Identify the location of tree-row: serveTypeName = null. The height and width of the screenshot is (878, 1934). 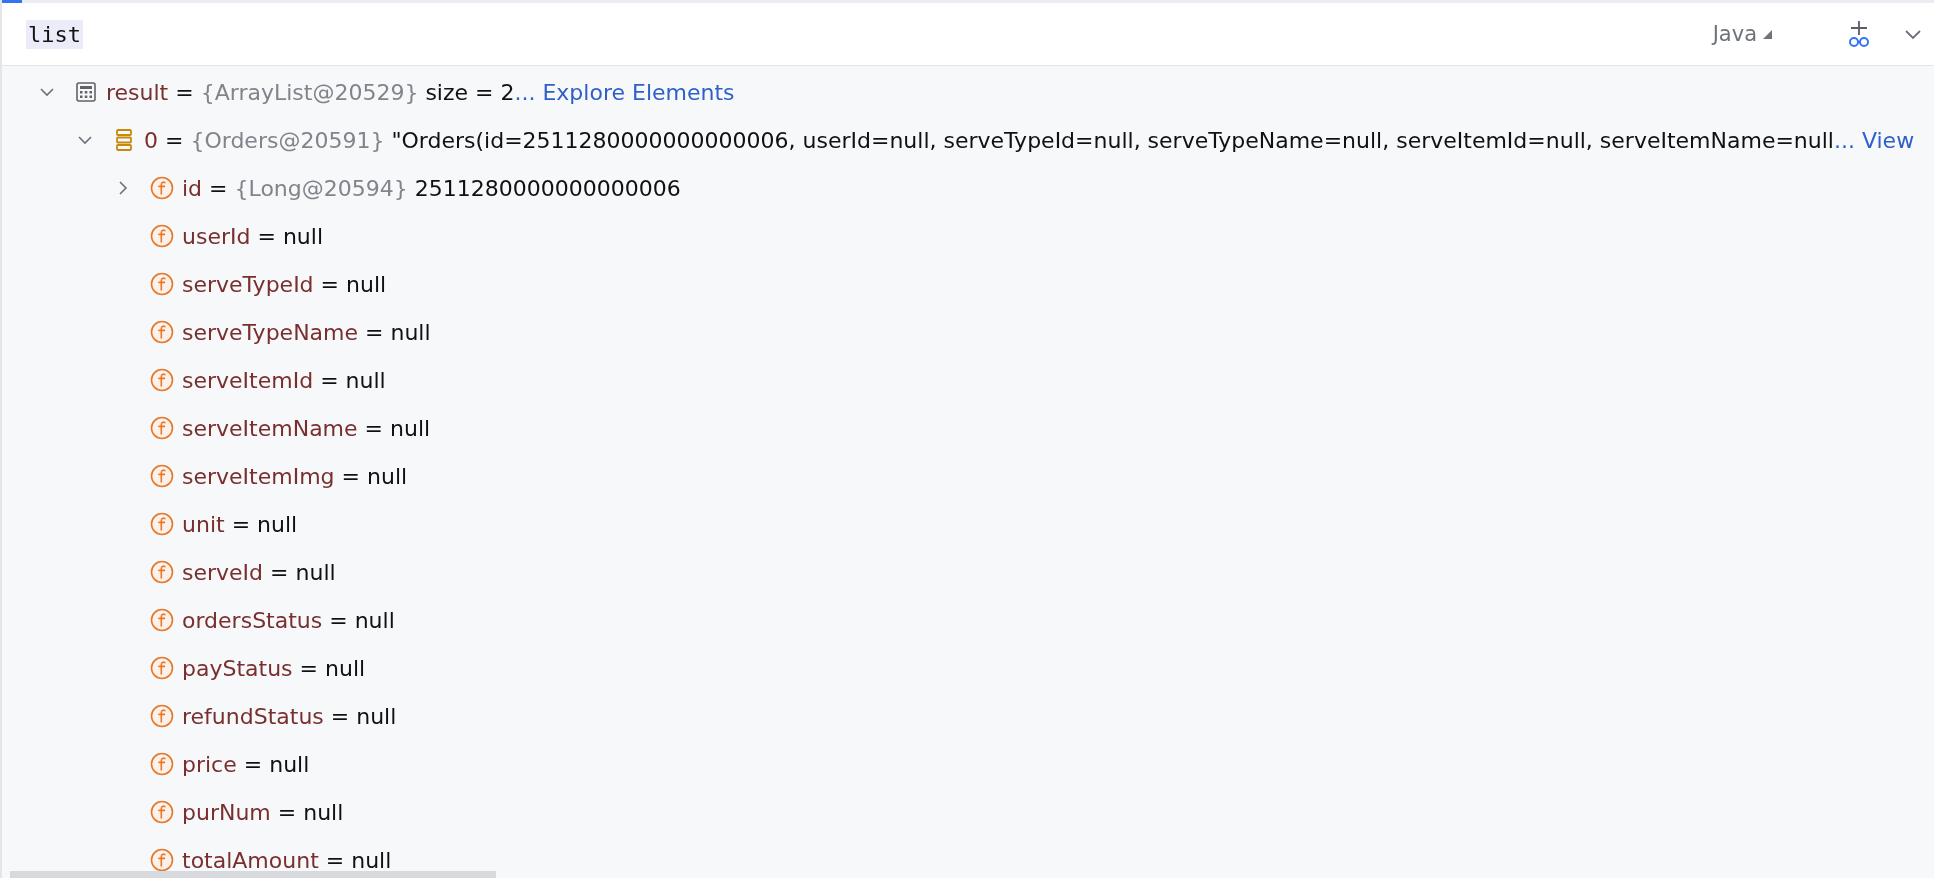
(968, 332).